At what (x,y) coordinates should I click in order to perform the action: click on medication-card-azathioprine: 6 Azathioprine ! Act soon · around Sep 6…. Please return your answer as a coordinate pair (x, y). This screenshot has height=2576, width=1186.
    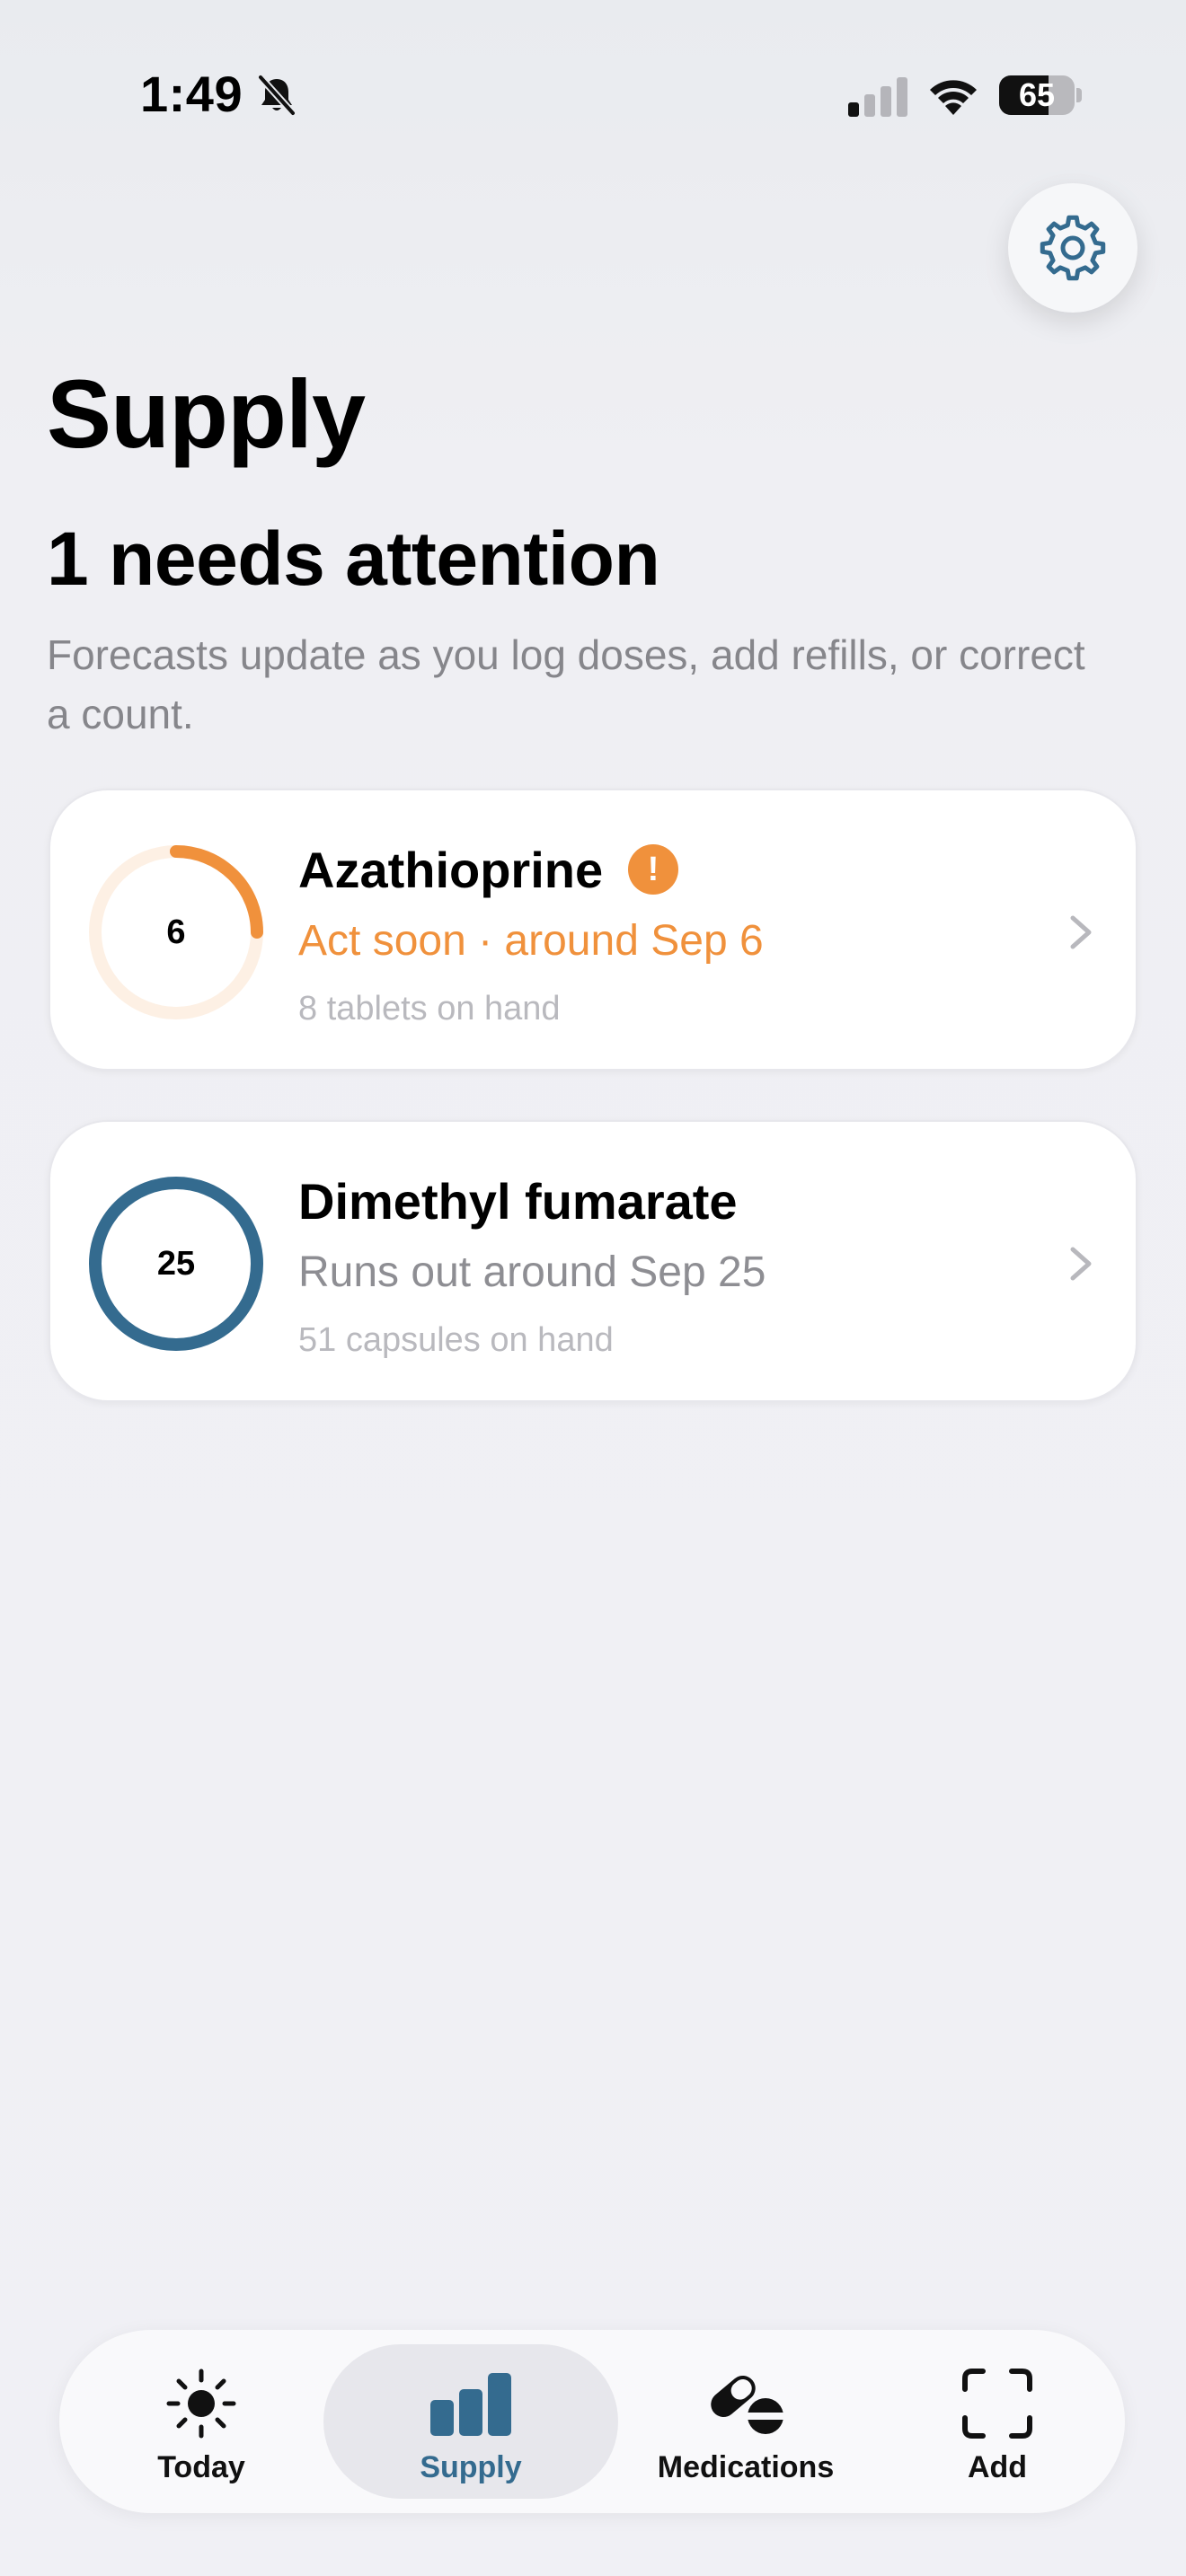
    Looking at the image, I should click on (593, 930).